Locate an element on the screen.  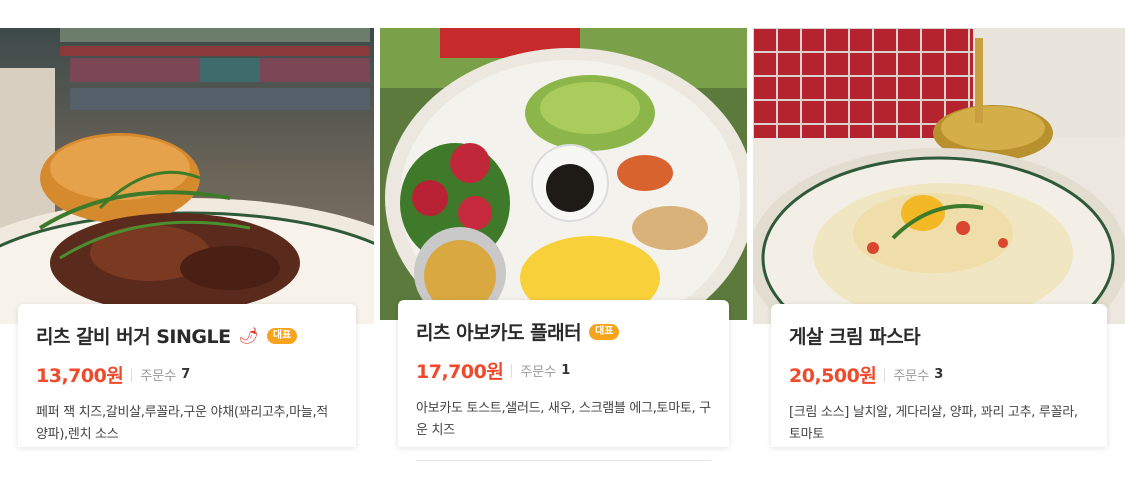
menu-item-description: [크림 소스] 날치알, 게다리살, 양파, 꽈리 고추, 루꼴라, 토마토 is located at coordinates (933, 423).